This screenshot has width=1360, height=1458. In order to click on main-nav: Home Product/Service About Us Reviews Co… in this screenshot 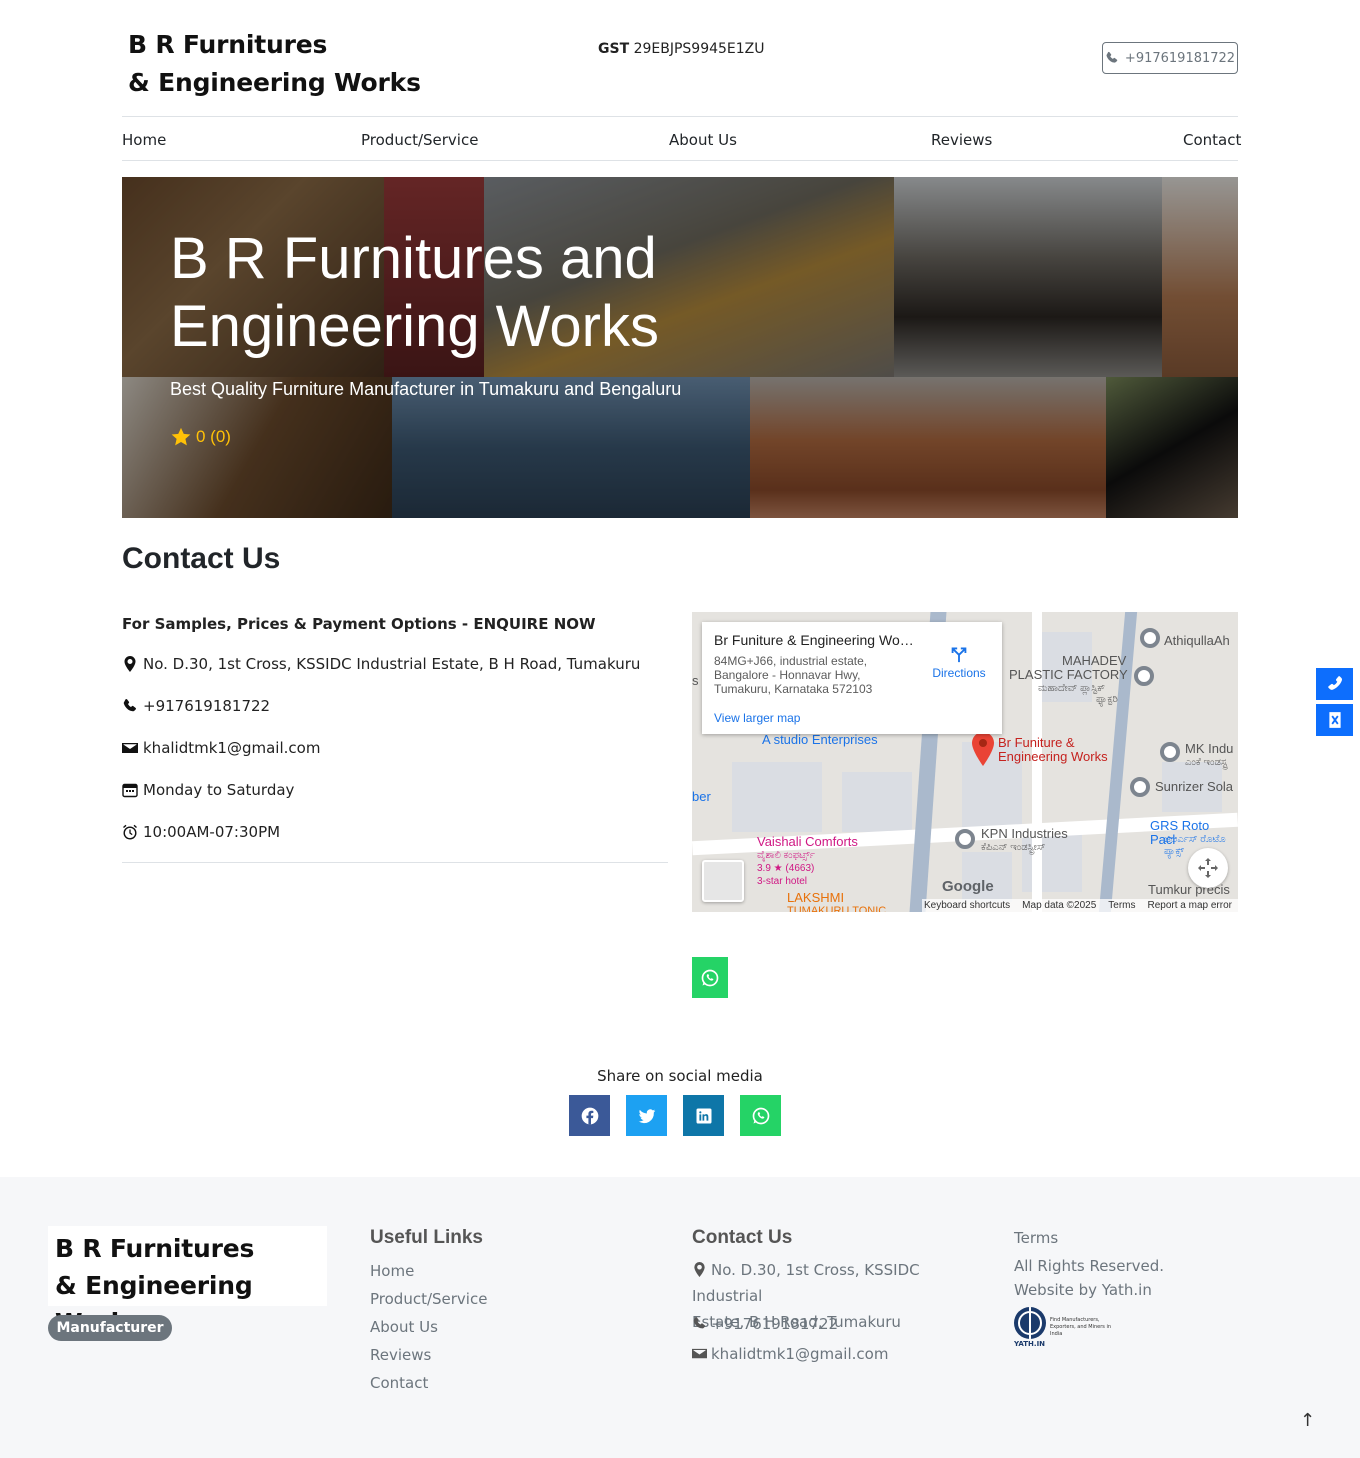, I will do `click(681, 138)`.